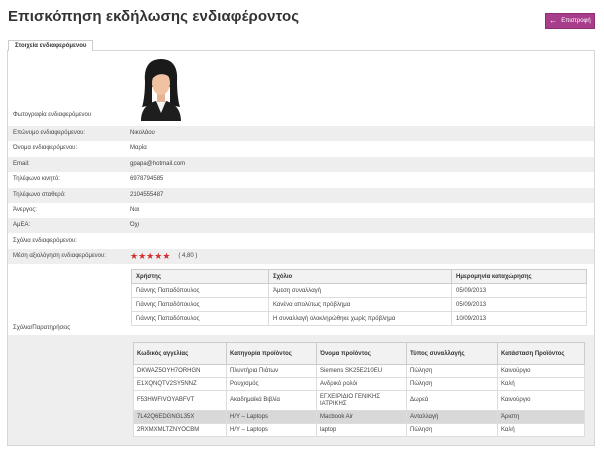 The image size is (604, 452). What do you see at coordinates (21, 164) in the screenshot?
I see `field-label: Email:` at bounding box center [21, 164].